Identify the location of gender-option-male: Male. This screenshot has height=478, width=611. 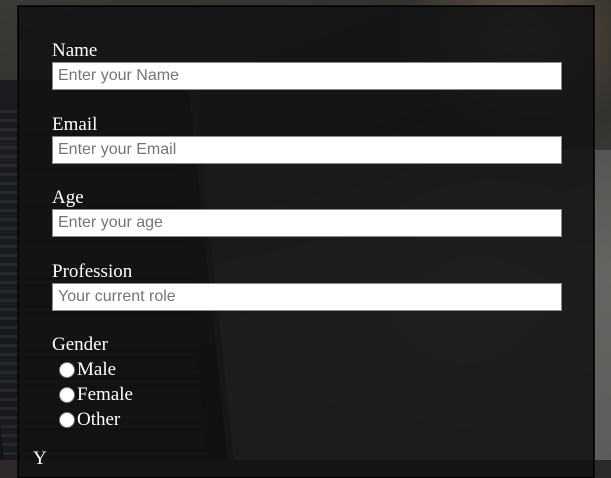
(309, 369).